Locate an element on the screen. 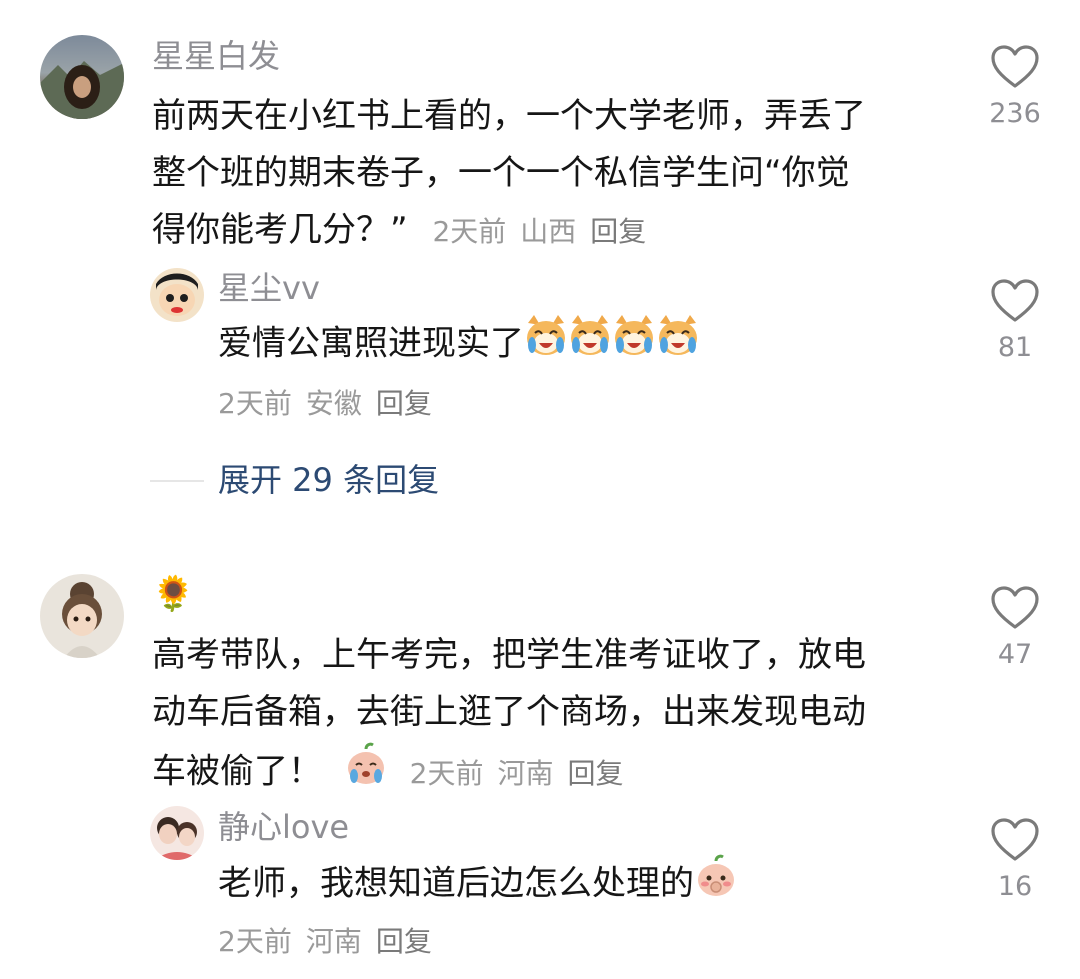 This screenshot has width=1080, height=979. comment-text-line: 车被偷了！ 2天前 河南 回复 is located at coordinates (552, 773).